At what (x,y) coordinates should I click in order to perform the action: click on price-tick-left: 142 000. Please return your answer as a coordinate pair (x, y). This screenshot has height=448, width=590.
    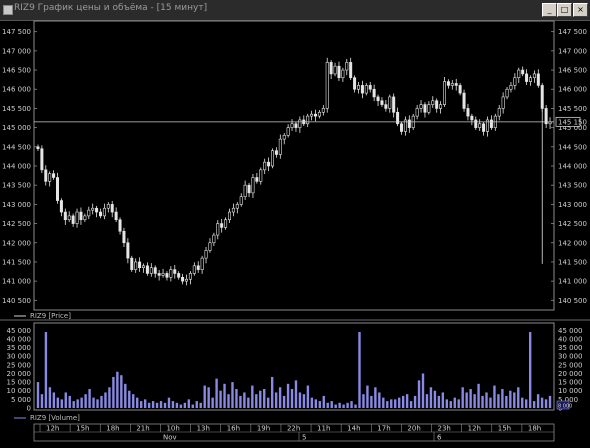
    Looking at the image, I should click on (16, 243).